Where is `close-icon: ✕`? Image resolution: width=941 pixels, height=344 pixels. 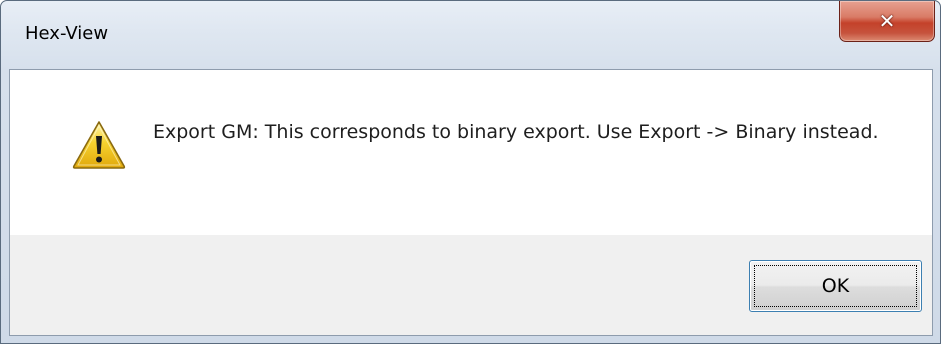
close-icon: ✕ is located at coordinates (887, 21).